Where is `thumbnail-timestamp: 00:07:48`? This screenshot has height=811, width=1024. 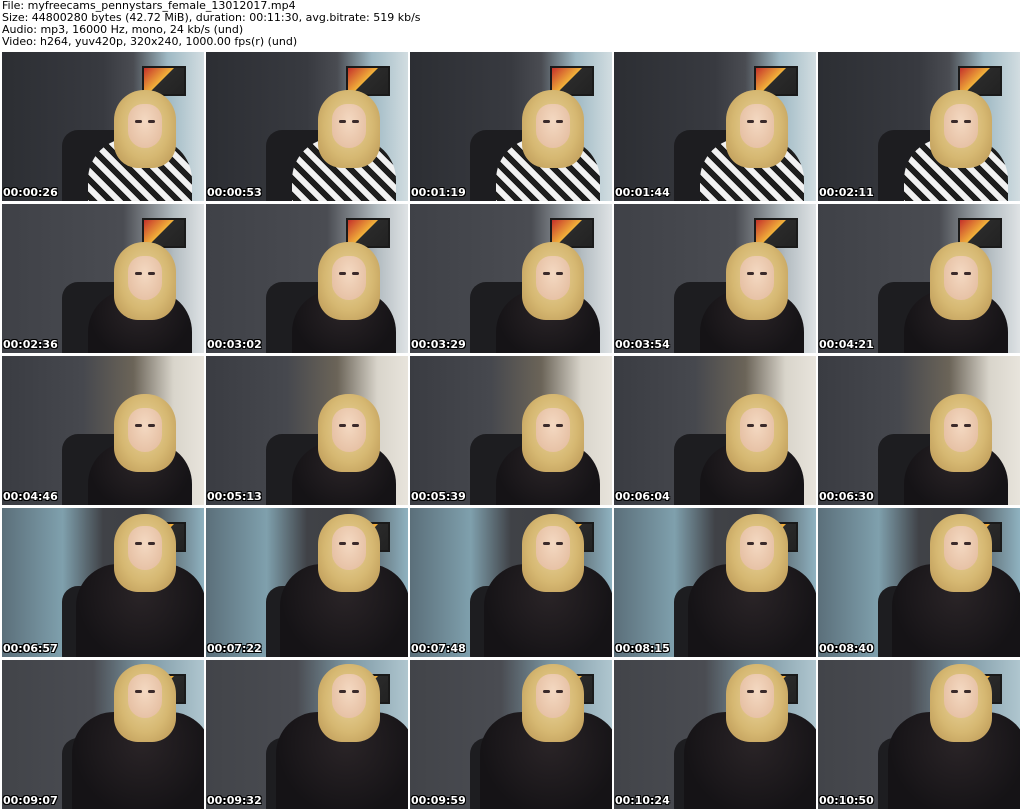
thumbnail-timestamp: 00:07:48 is located at coordinates (438, 648).